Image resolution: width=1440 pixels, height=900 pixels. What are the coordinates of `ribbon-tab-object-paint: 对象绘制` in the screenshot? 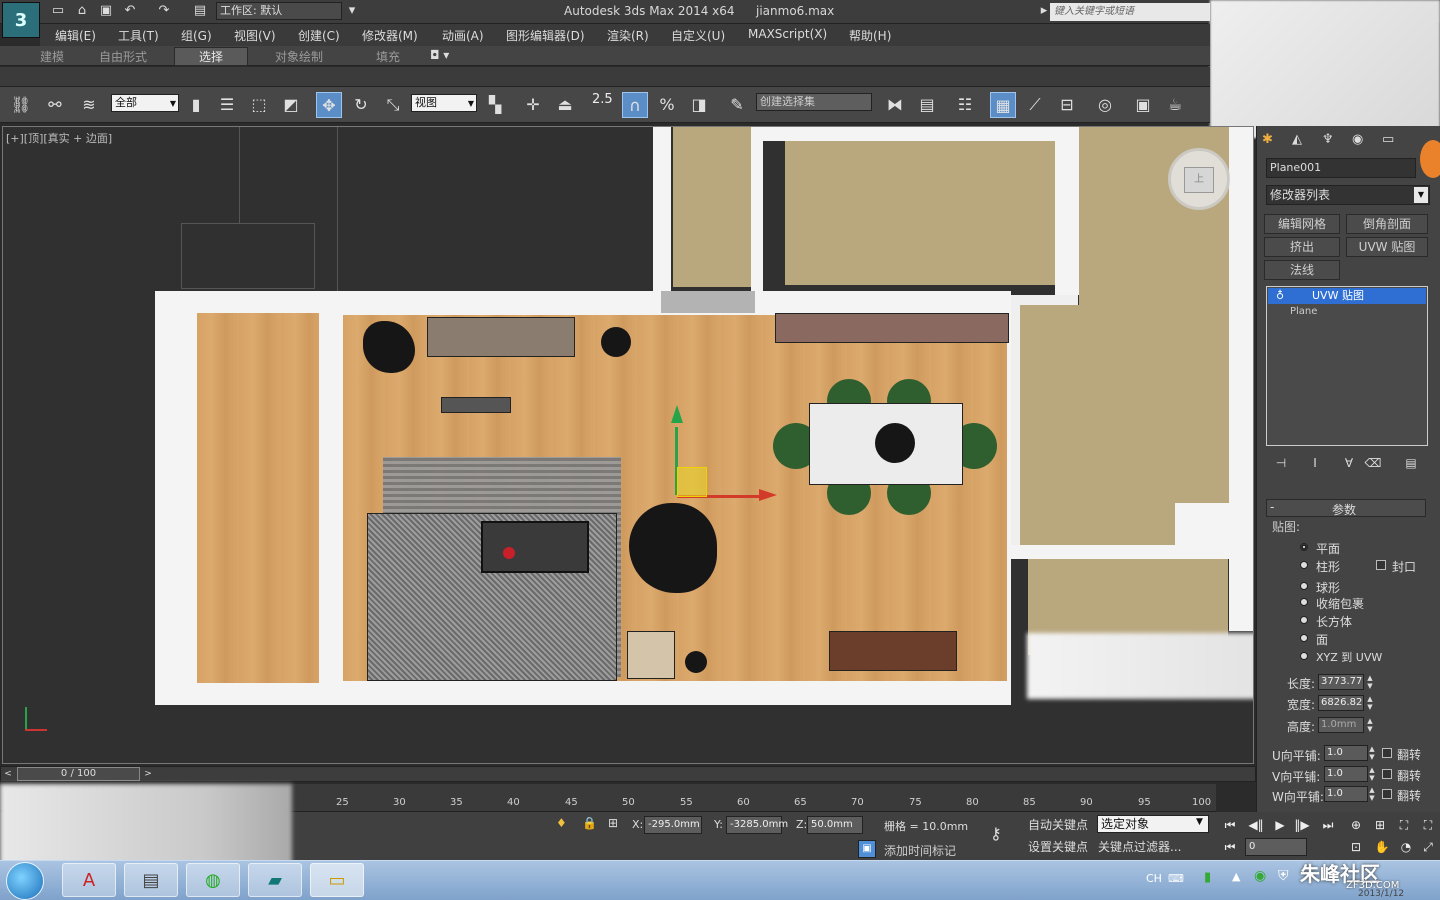 It's located at (299, 56).